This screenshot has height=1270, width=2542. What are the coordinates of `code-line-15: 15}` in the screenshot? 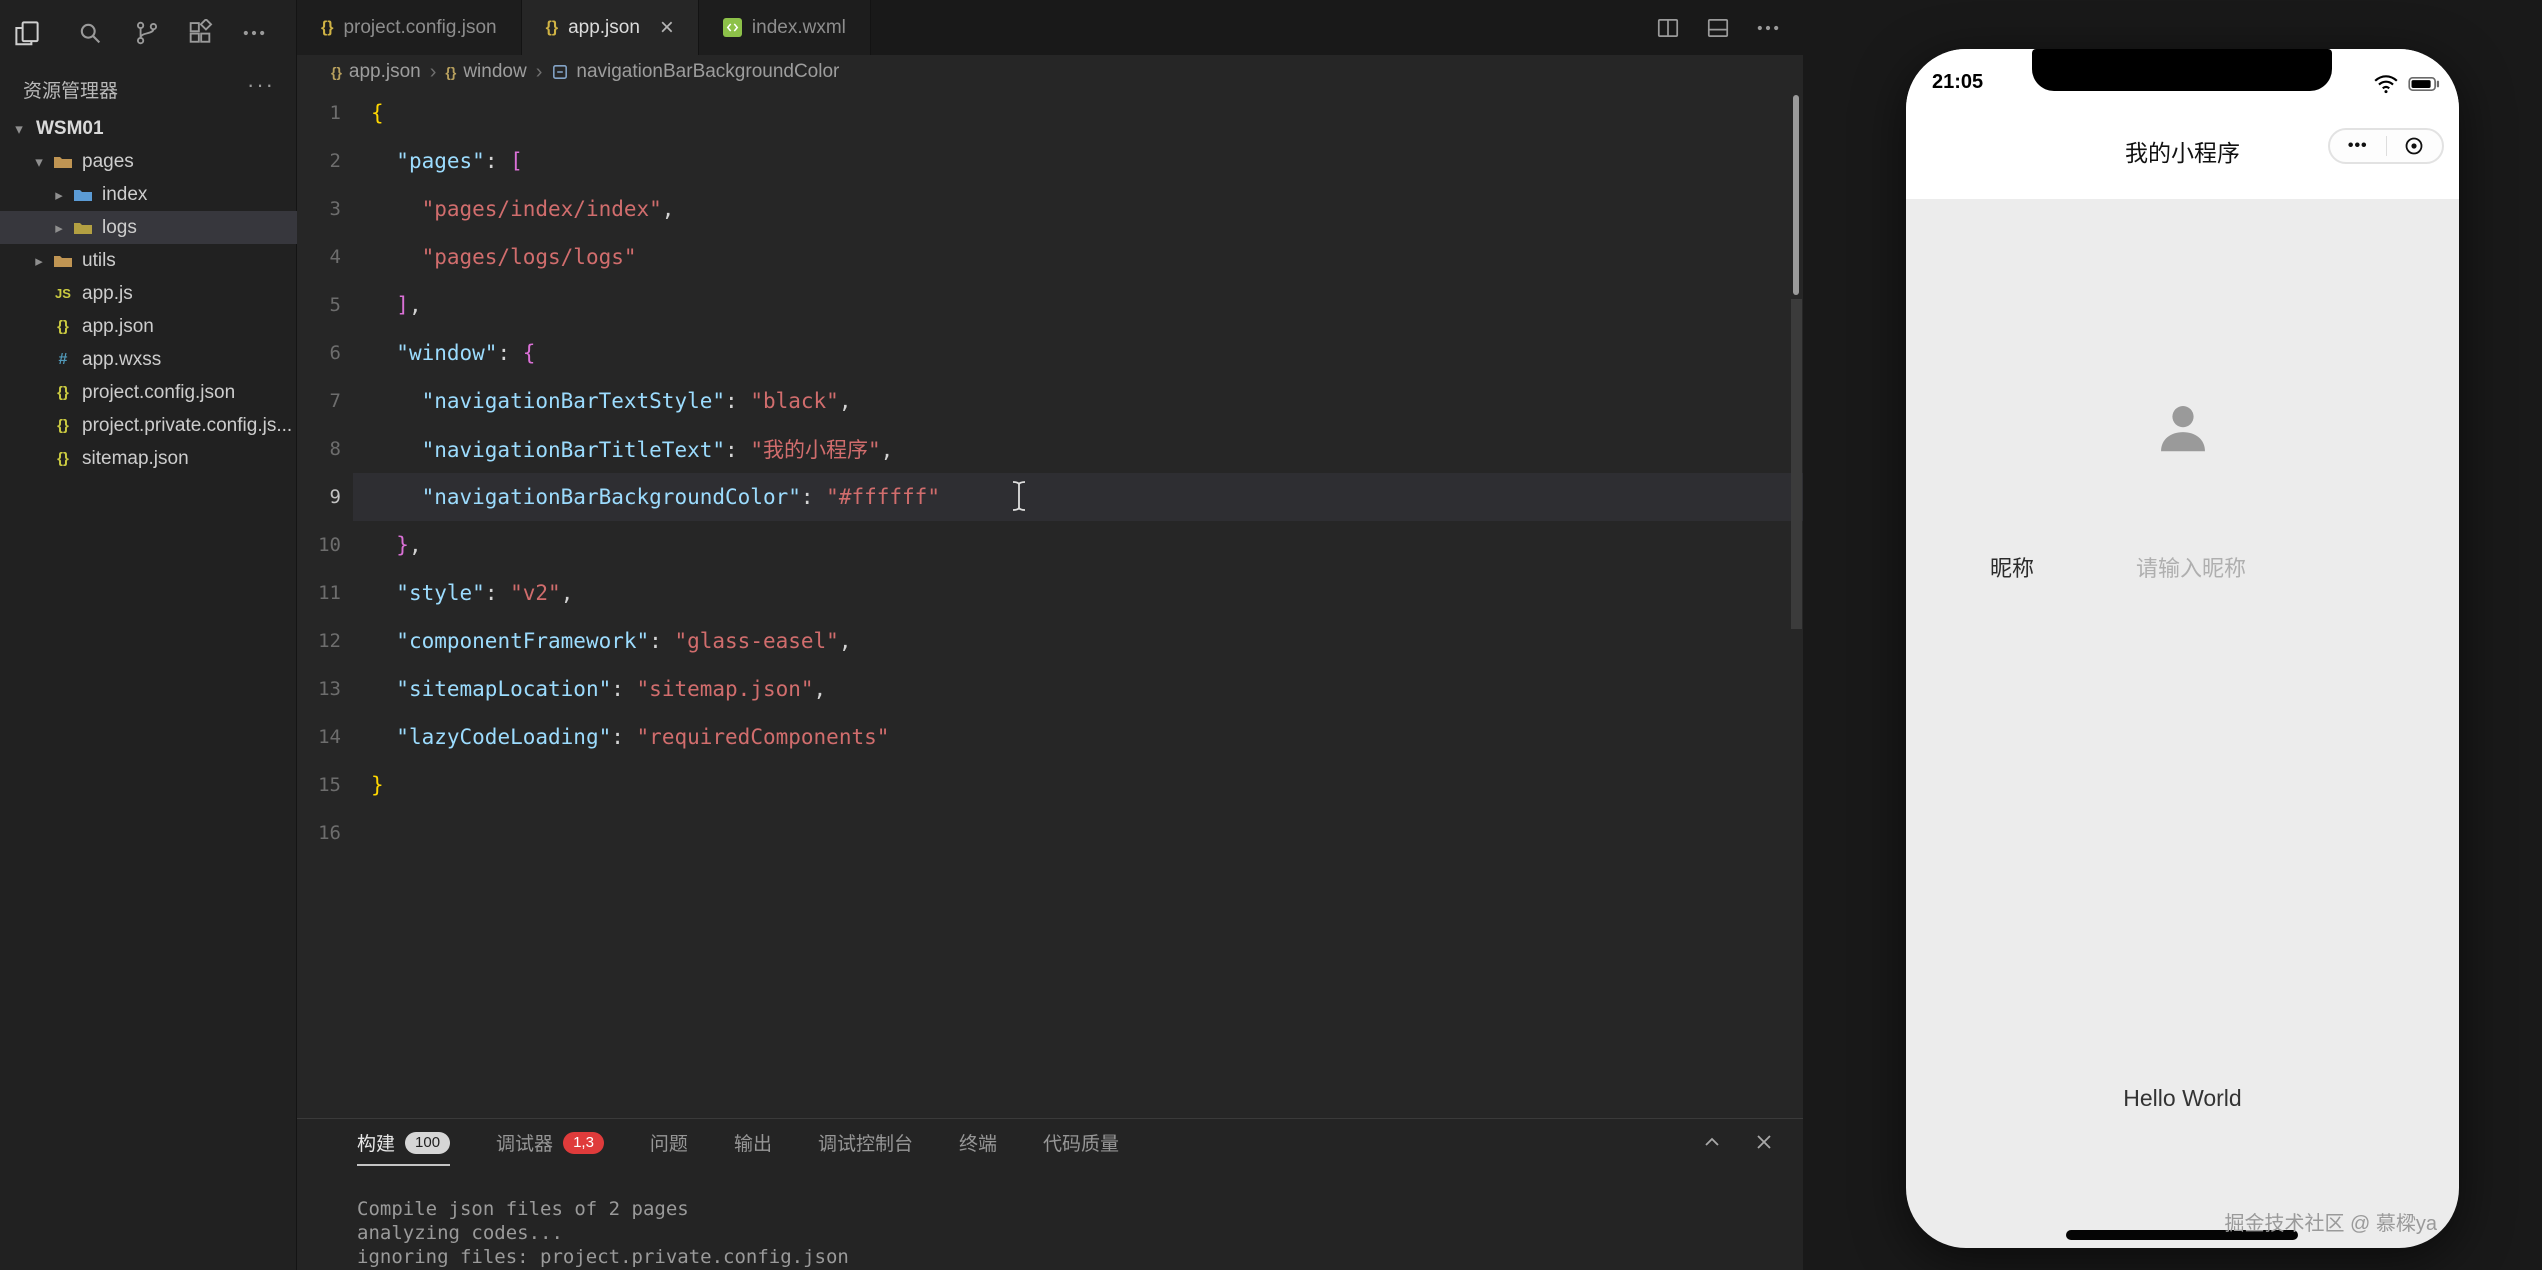 It's located at (1050, 785).